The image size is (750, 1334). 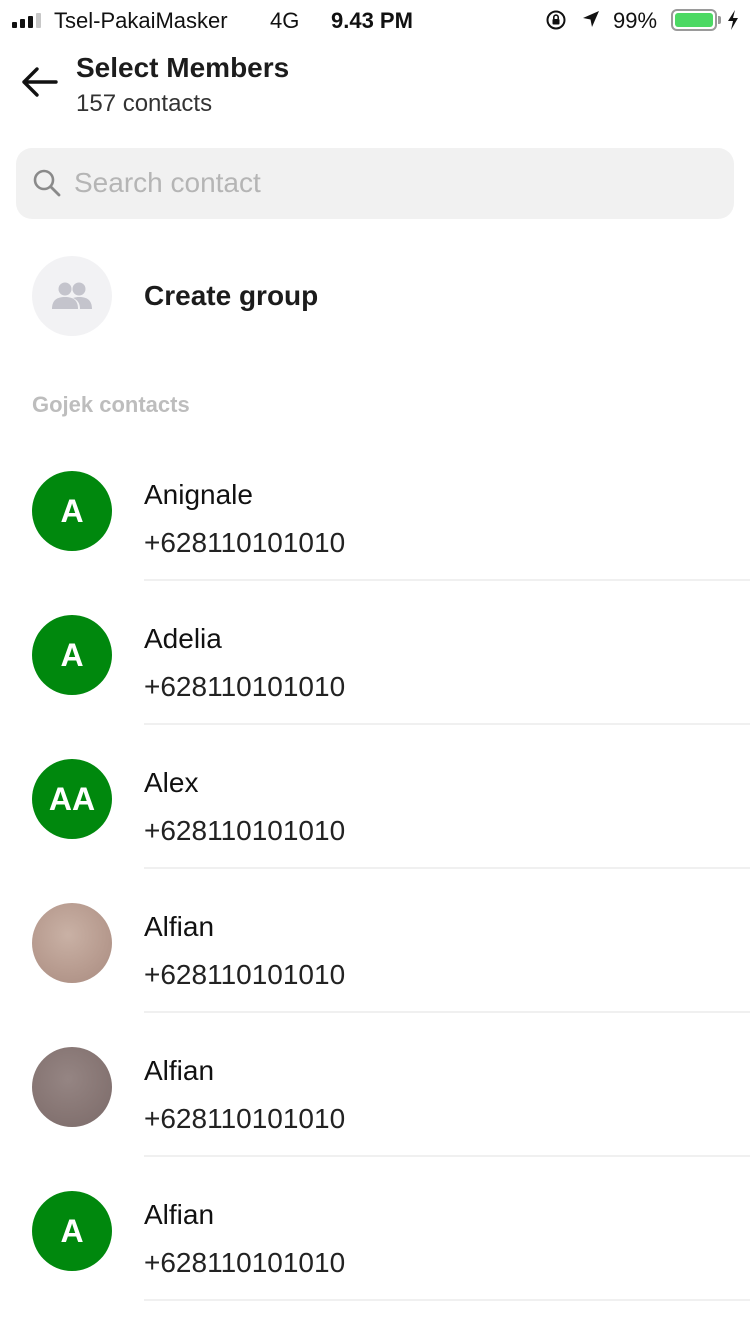 What do you see at coordinates (375, 509) in the screenshot?
I see `contact-row: A Anignale +628110101010` at bounding box center [375, 509].